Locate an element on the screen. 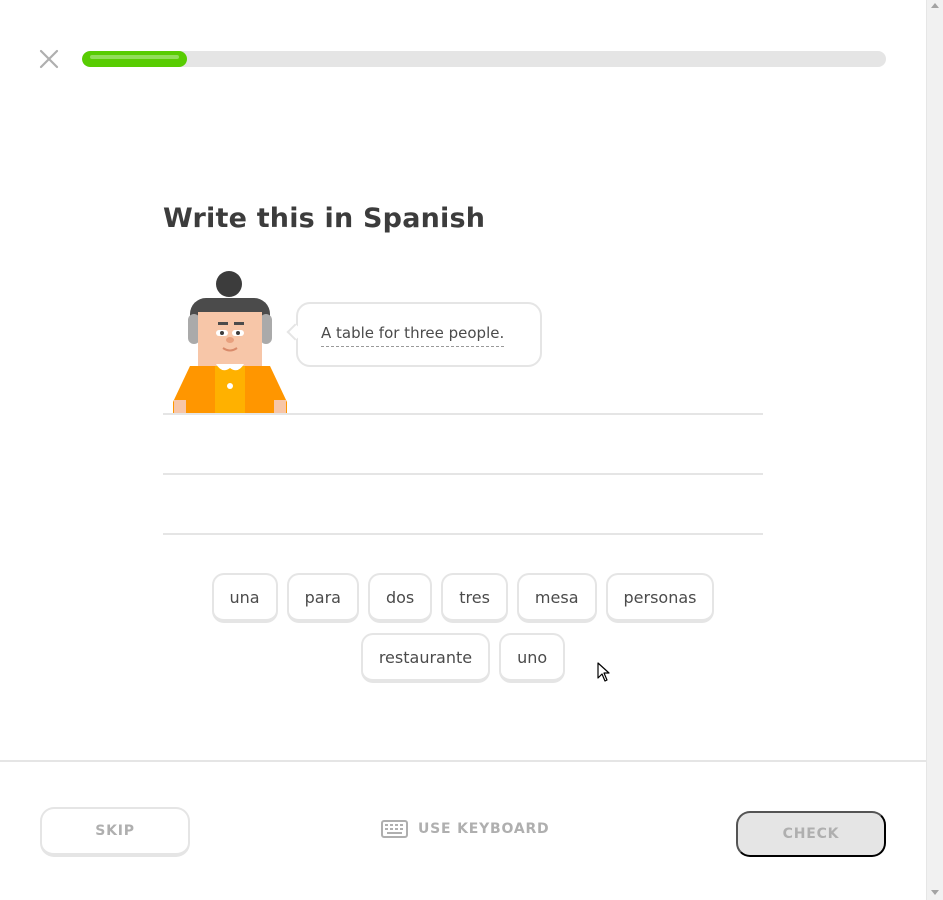  word-bank-row: restaurante uno is located at coordinates (463, 658).